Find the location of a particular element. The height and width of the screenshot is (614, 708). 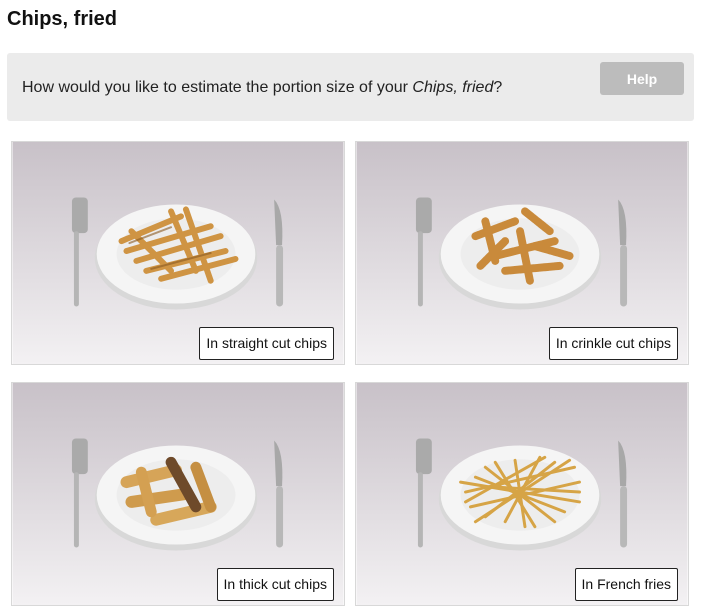

option-label: In crinkle cut chips is located at coordinates (613, 343).